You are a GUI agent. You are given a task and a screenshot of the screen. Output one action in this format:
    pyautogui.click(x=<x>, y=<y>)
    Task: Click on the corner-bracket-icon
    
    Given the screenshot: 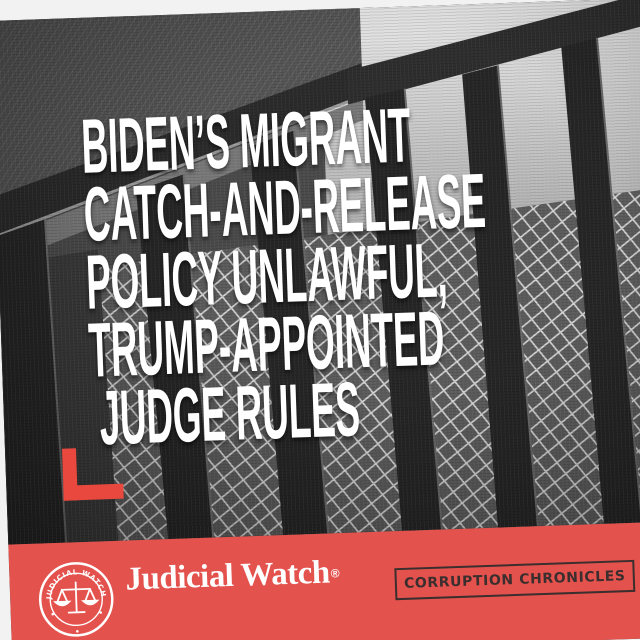 What is the action you would take?
    pyautogui.click(x=92, y=474)
    